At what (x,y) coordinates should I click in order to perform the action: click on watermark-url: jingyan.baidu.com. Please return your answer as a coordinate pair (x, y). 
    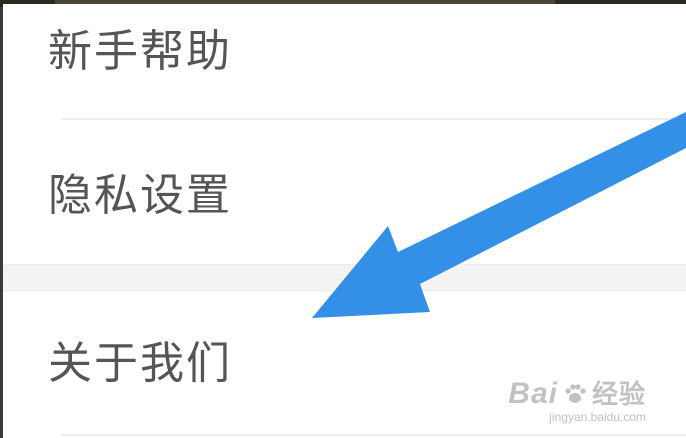
    Looking at the image, I should click on (597, 417).